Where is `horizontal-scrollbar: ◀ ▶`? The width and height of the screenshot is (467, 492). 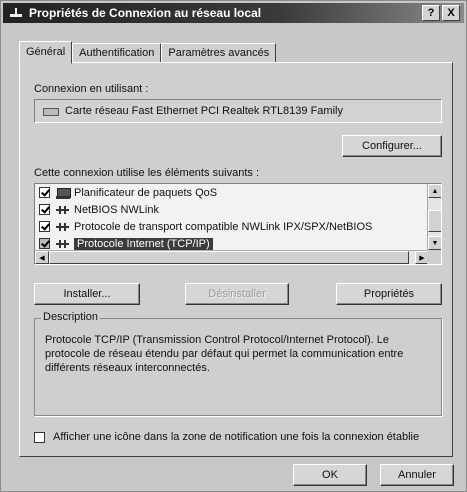 horizontal-scrollbar: ◀ ▶ is located at coordinates (232, 257).